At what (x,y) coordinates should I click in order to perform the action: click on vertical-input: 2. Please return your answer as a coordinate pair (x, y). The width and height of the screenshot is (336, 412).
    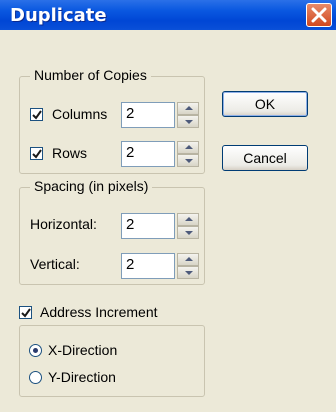
    Looking at the image, I should click on (148, 266).